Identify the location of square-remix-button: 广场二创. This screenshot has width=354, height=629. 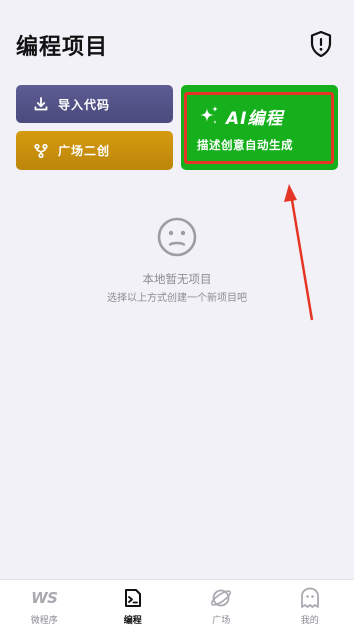
(94, 150).